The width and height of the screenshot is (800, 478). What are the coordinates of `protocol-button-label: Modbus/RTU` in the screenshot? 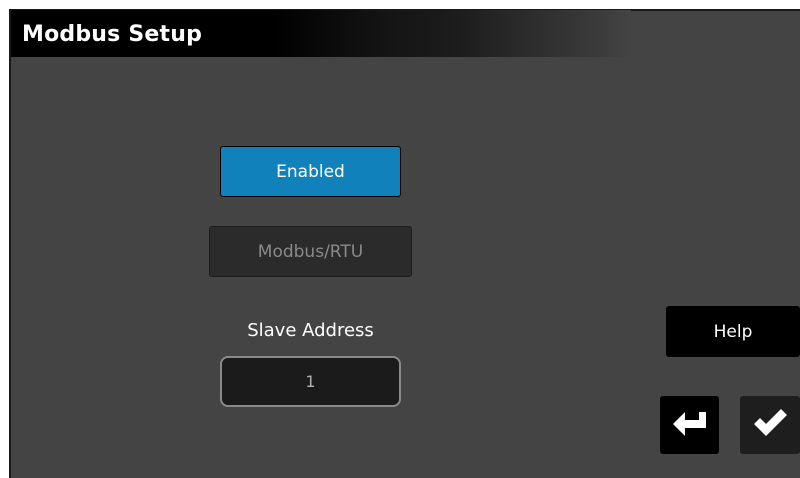 It's located at (310, 251).